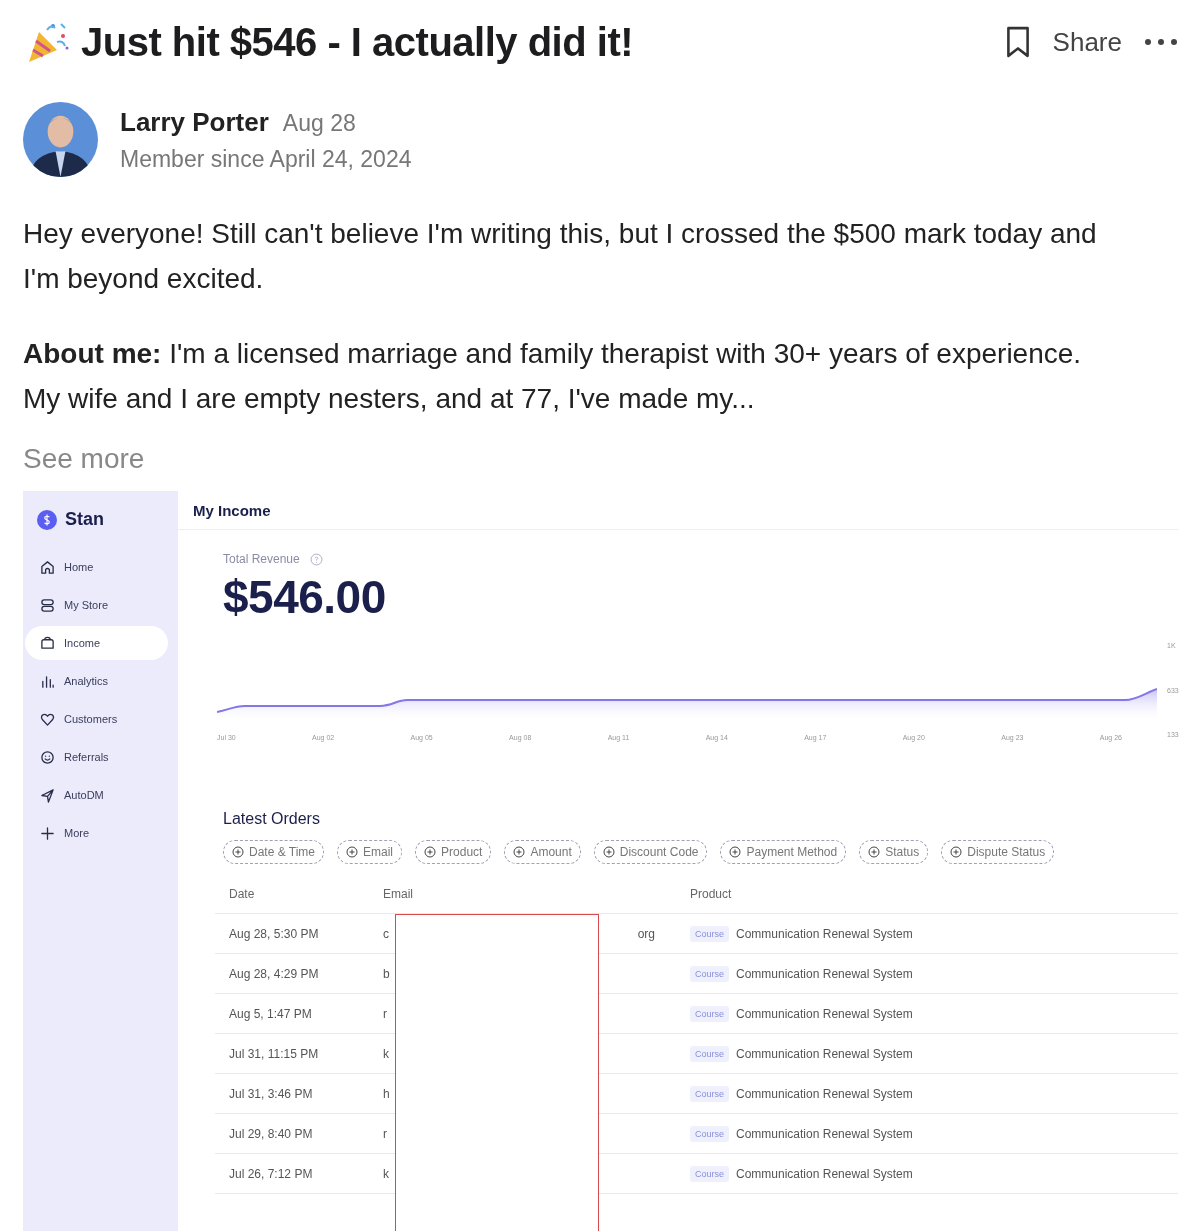 The image size is (1200, 1231). I want to click on filter-chip: Product, so click(453, 852).